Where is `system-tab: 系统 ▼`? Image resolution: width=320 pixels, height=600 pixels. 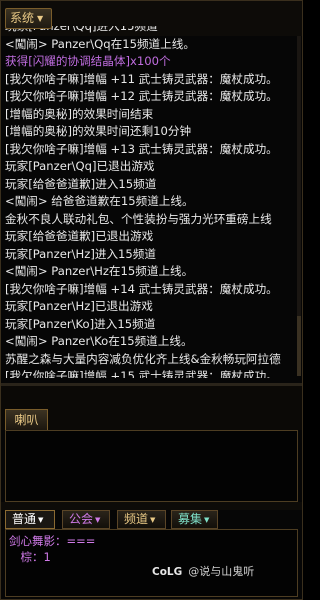 system-tab: 系统 ▼ is located at coordinates (28, 18).